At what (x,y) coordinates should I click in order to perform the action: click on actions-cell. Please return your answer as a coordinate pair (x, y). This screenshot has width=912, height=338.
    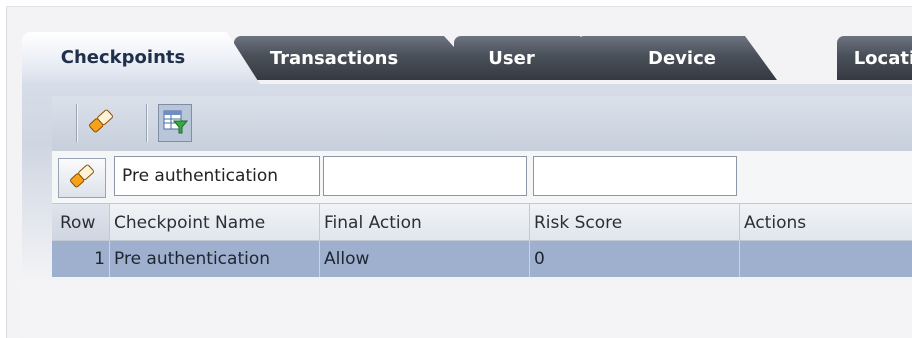
    Looking at the image, I should click on (826, 259).